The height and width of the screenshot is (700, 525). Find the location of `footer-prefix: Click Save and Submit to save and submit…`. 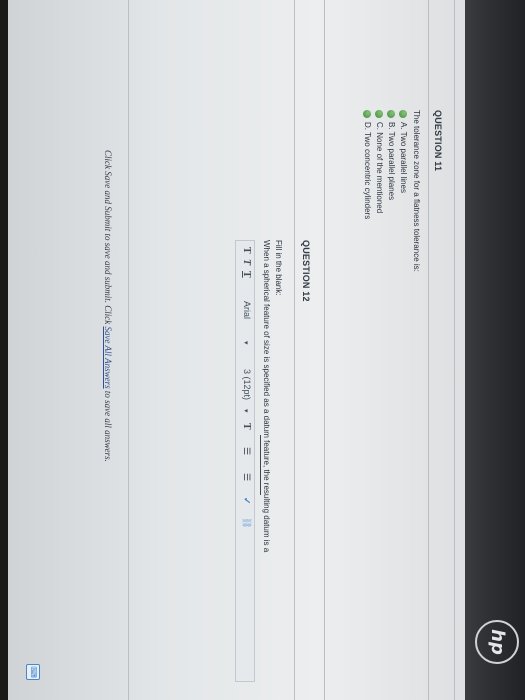

footer-prefix: Click Save and Submit to save and submit… is located at coordinates (108, 237).